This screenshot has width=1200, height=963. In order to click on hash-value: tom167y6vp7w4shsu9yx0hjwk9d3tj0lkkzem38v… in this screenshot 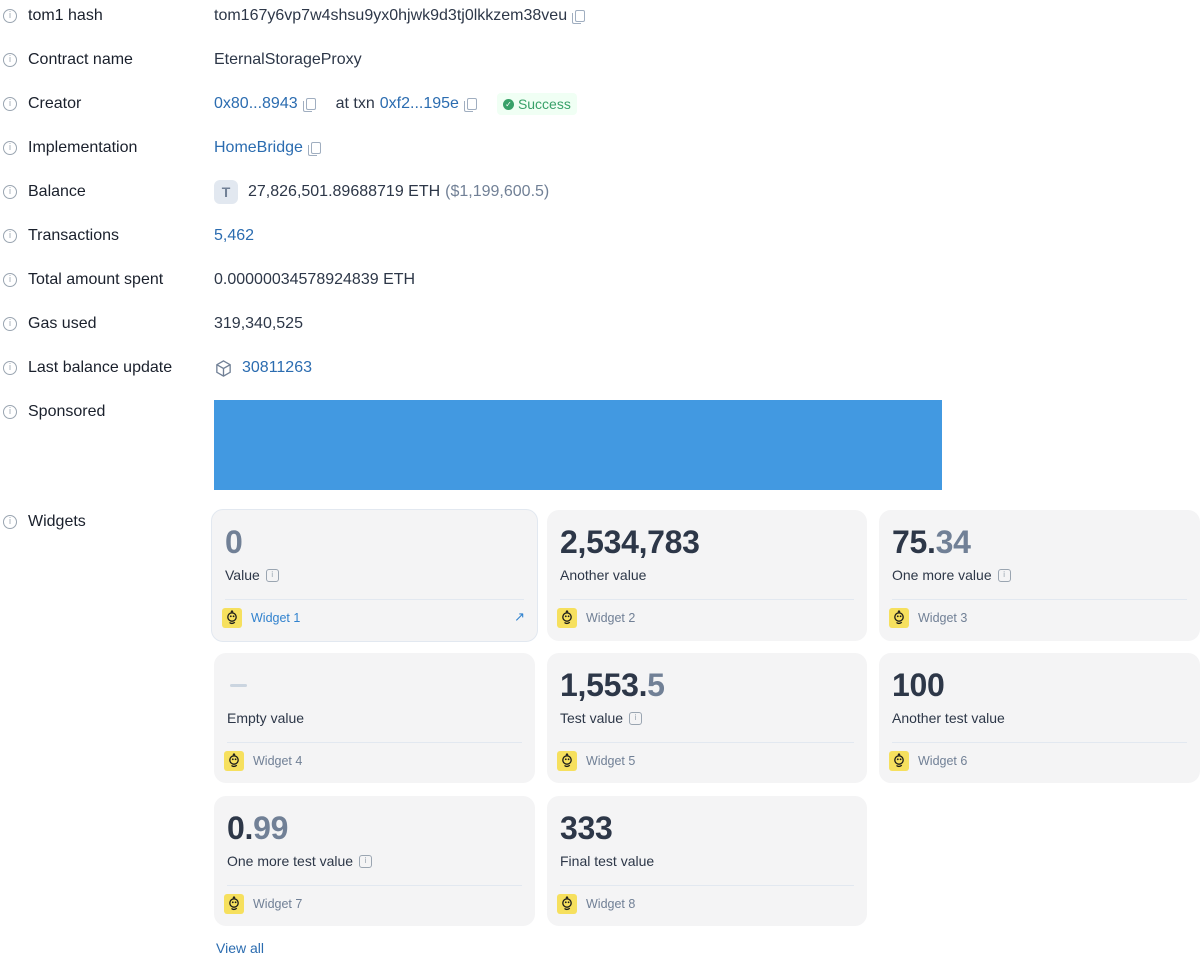, I will do `click(391, 15)`.